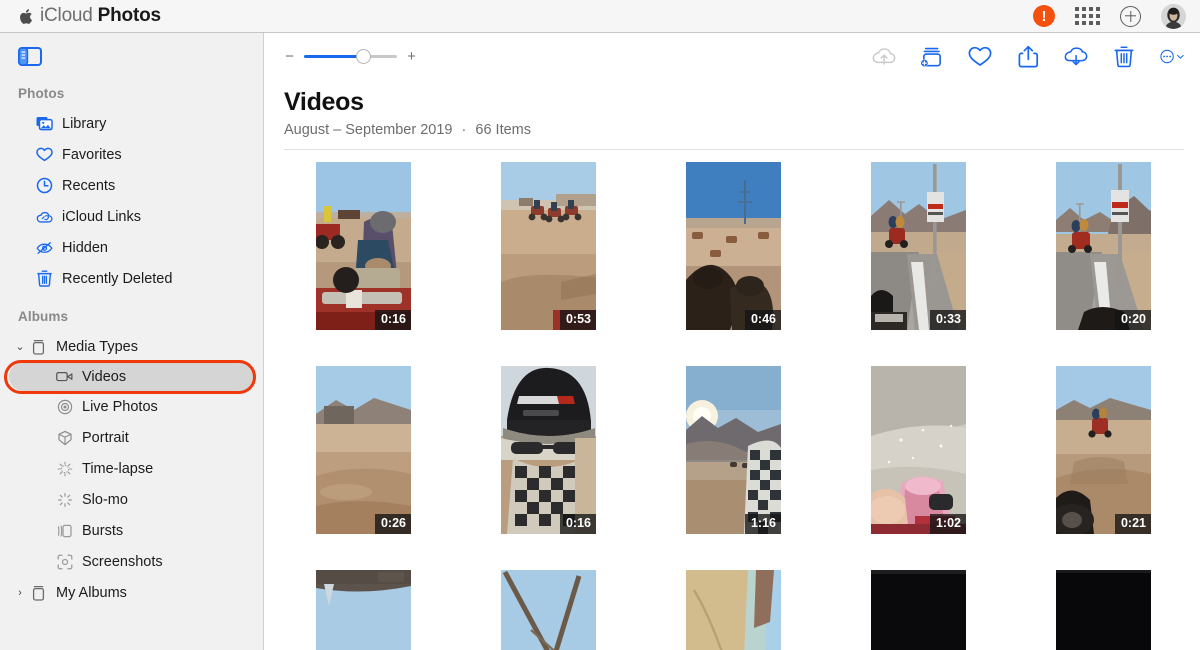 The image size is (1200, 650). I want to click on video-thumbnail: 0:26, so click(363, 450).